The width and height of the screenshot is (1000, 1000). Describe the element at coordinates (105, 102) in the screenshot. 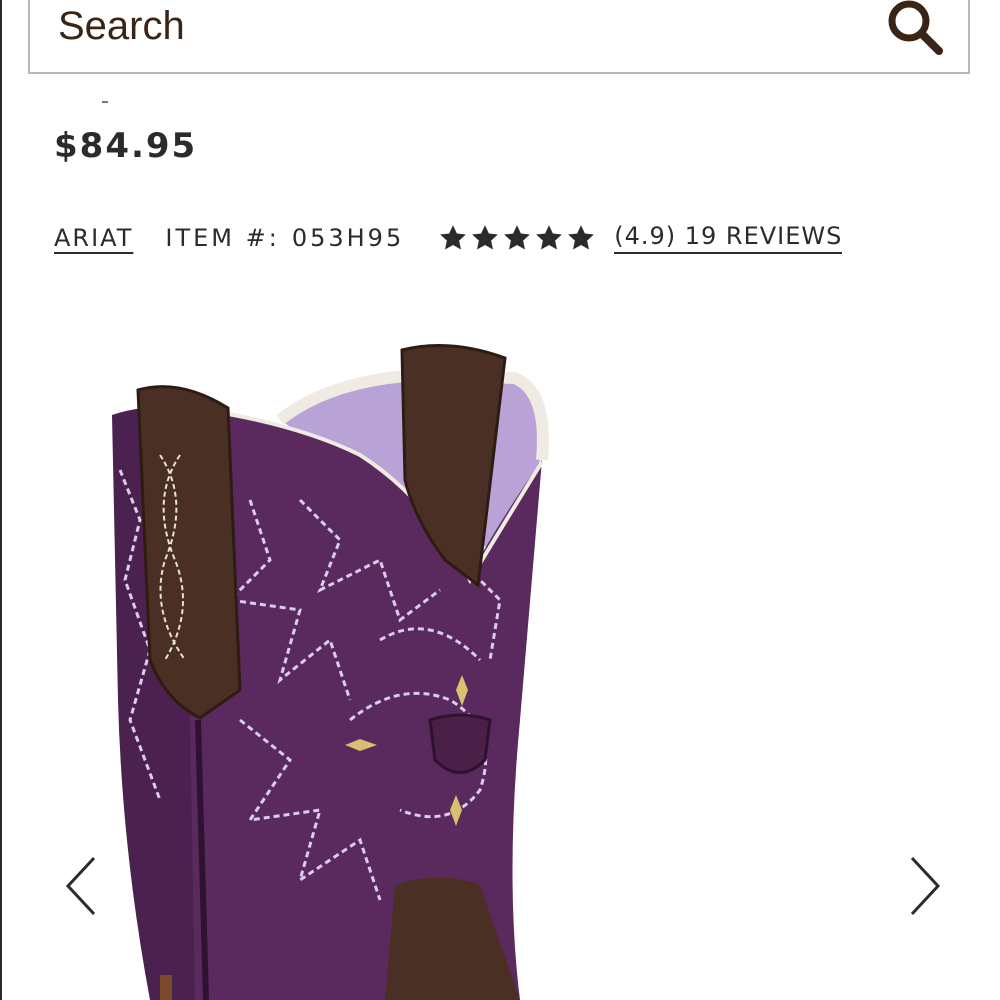

I see `divider-mark` at that location.